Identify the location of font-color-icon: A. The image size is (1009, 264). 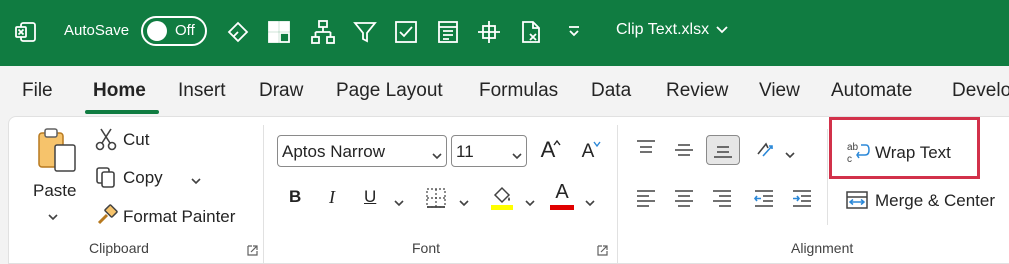
(562, 196).